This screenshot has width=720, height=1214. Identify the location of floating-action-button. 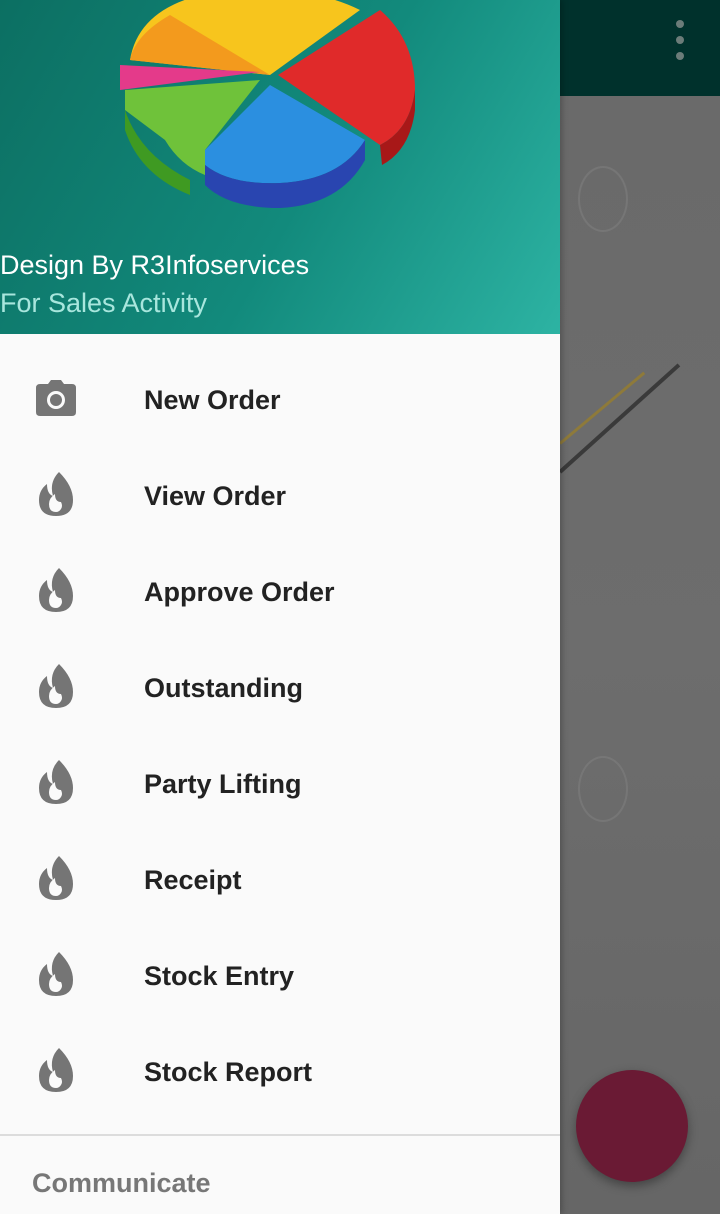
(632, 1126).